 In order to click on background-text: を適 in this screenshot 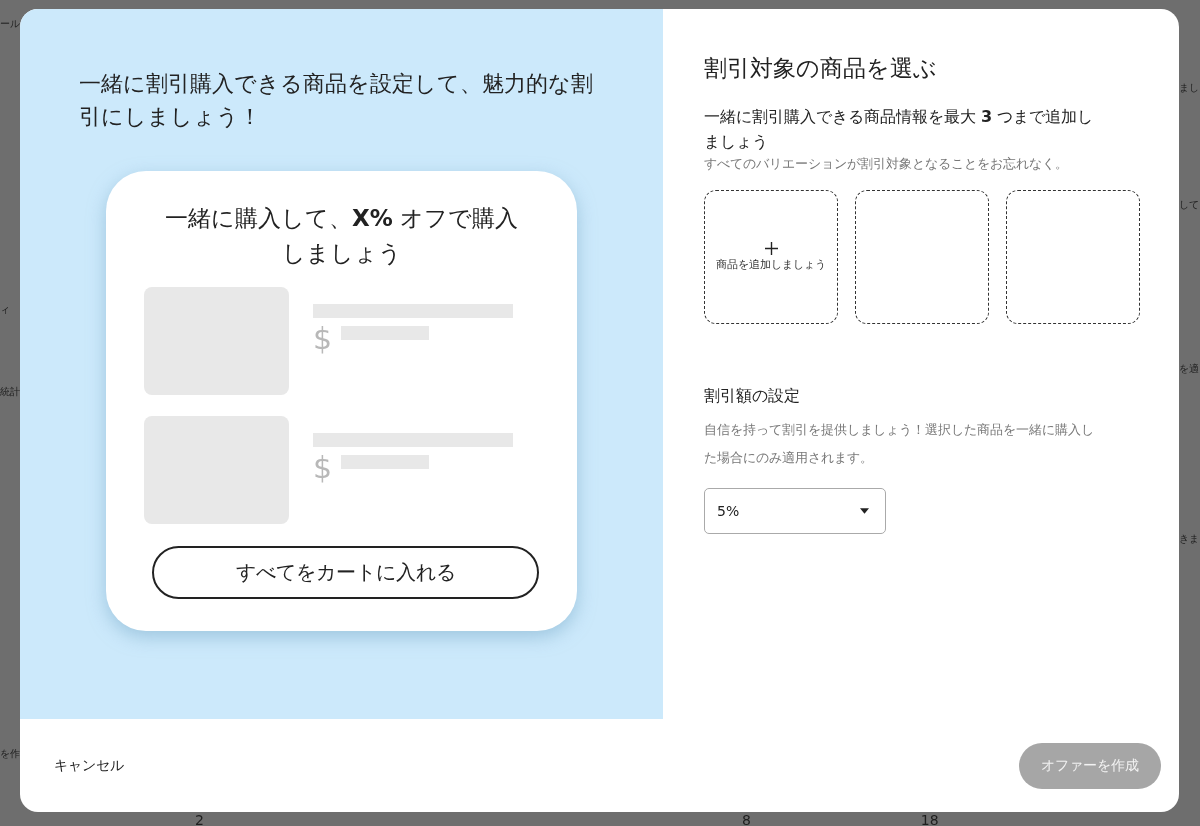, I will do `click(1189, 369)`.